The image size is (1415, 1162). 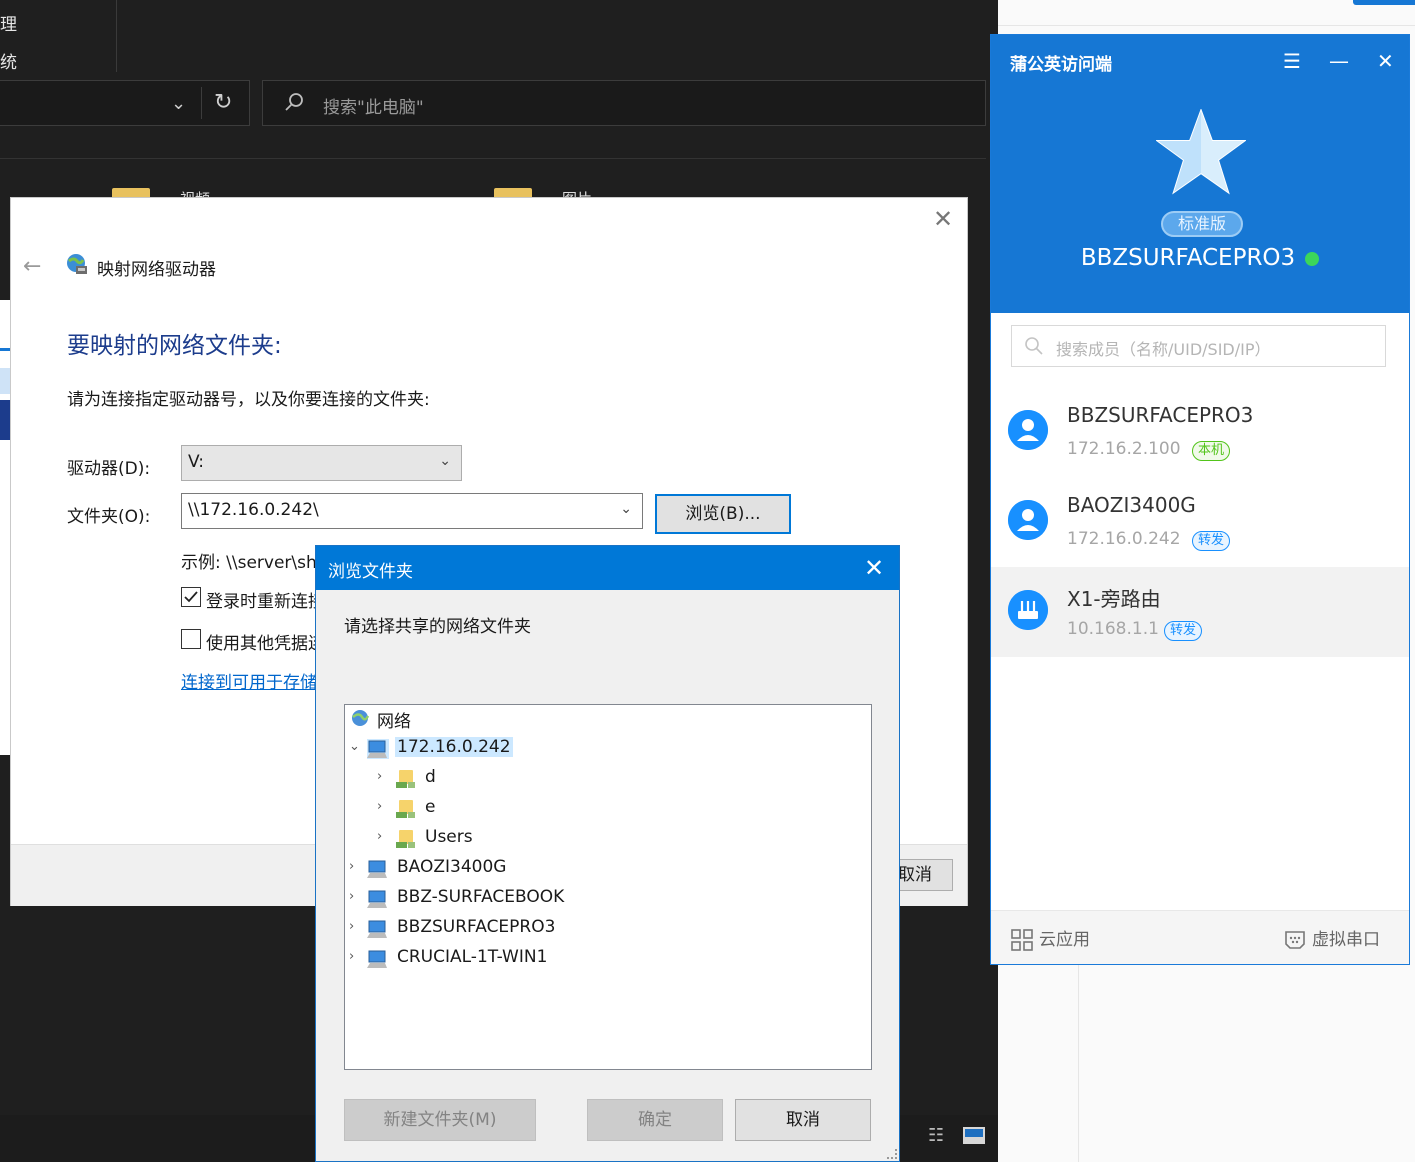 I want to click on address-bar: ⌄ ↻, so click(x=125, y=103).